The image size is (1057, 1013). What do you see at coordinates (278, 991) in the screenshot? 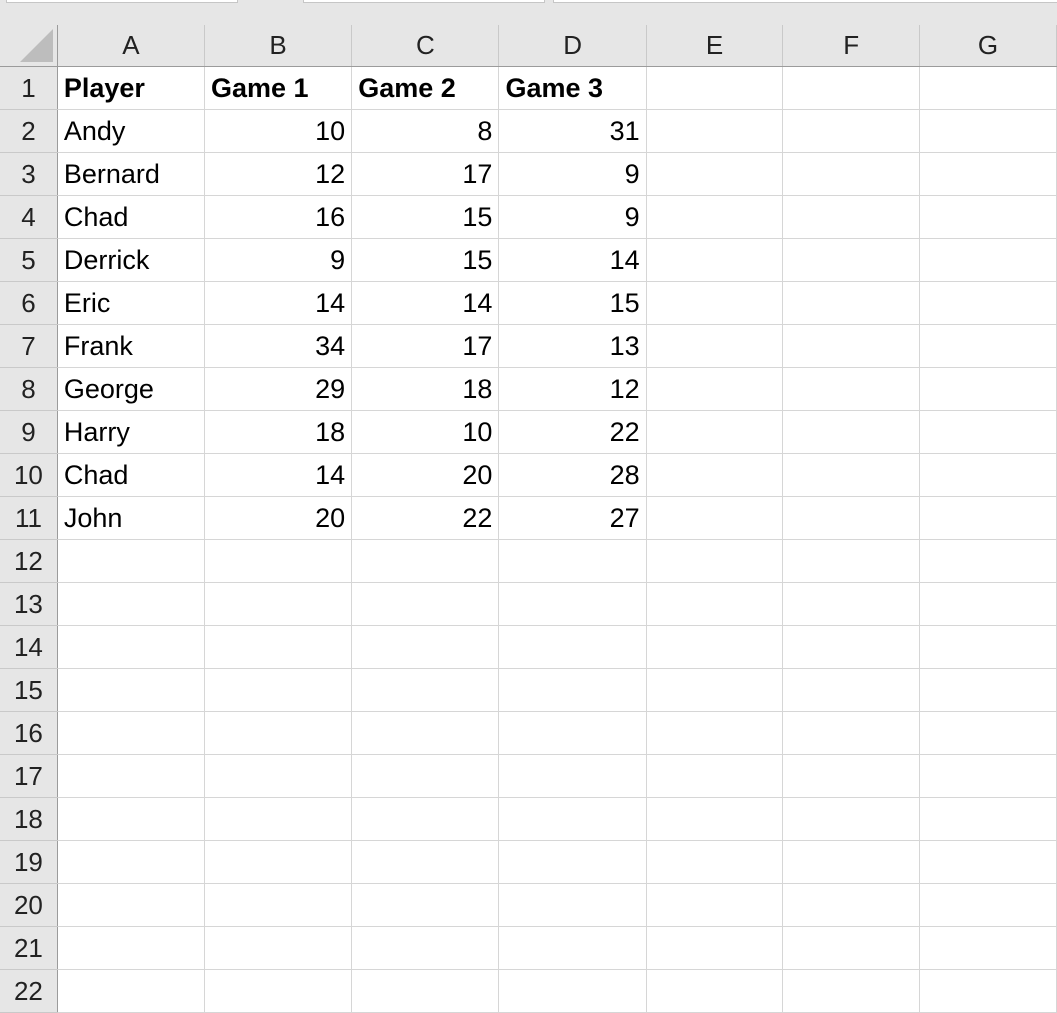
I see `cell-b22` at bounding box center [278, 991].